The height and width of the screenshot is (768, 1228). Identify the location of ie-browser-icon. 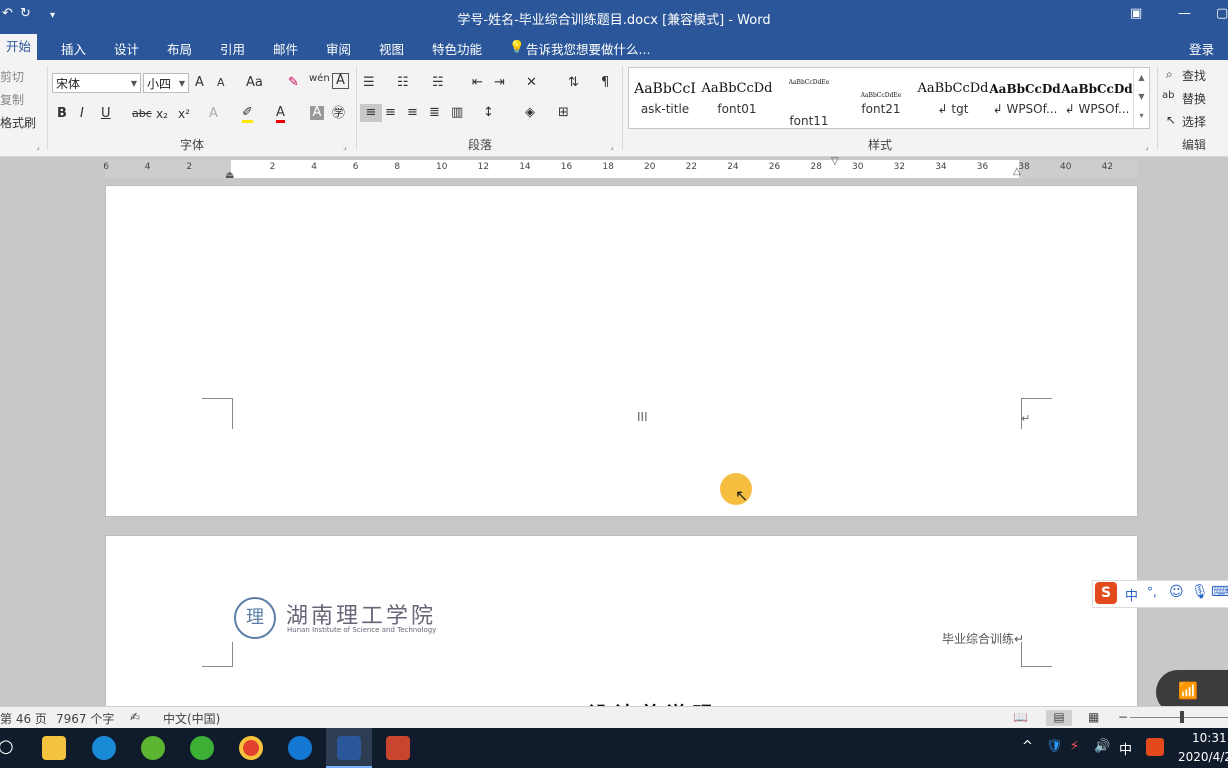
(104, 748).